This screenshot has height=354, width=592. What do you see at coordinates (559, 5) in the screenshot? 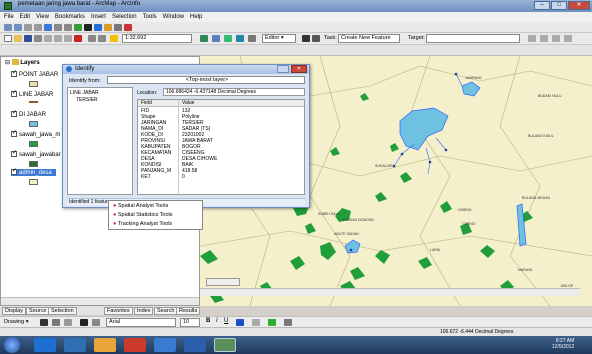
I see `maximize-button: □` at bounding box center [559, 5].